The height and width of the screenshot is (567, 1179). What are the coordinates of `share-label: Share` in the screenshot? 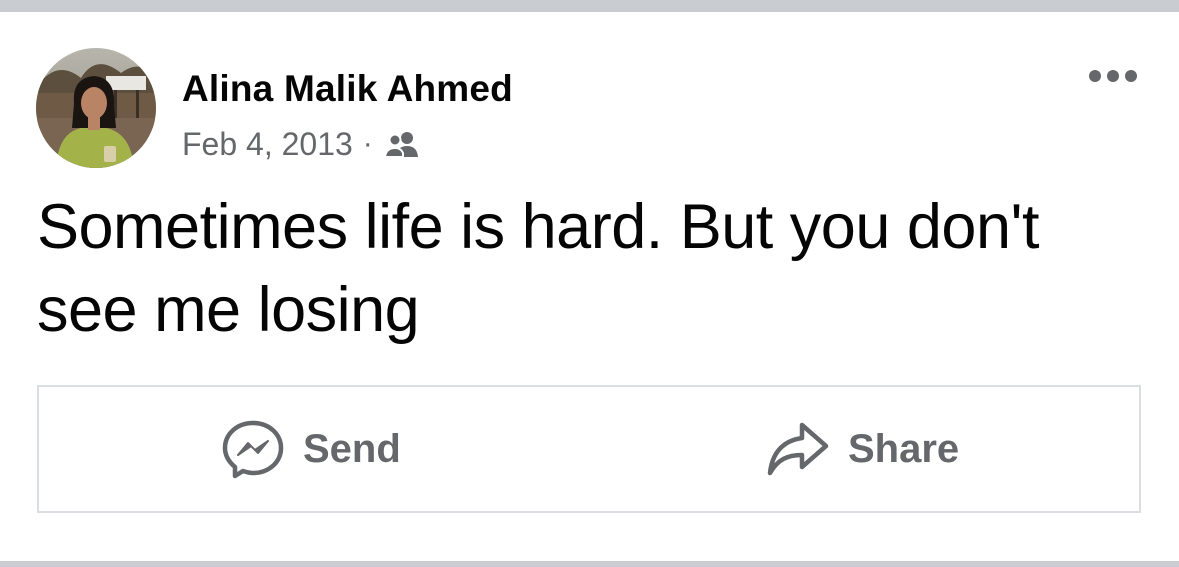 It's located at (904, 448).